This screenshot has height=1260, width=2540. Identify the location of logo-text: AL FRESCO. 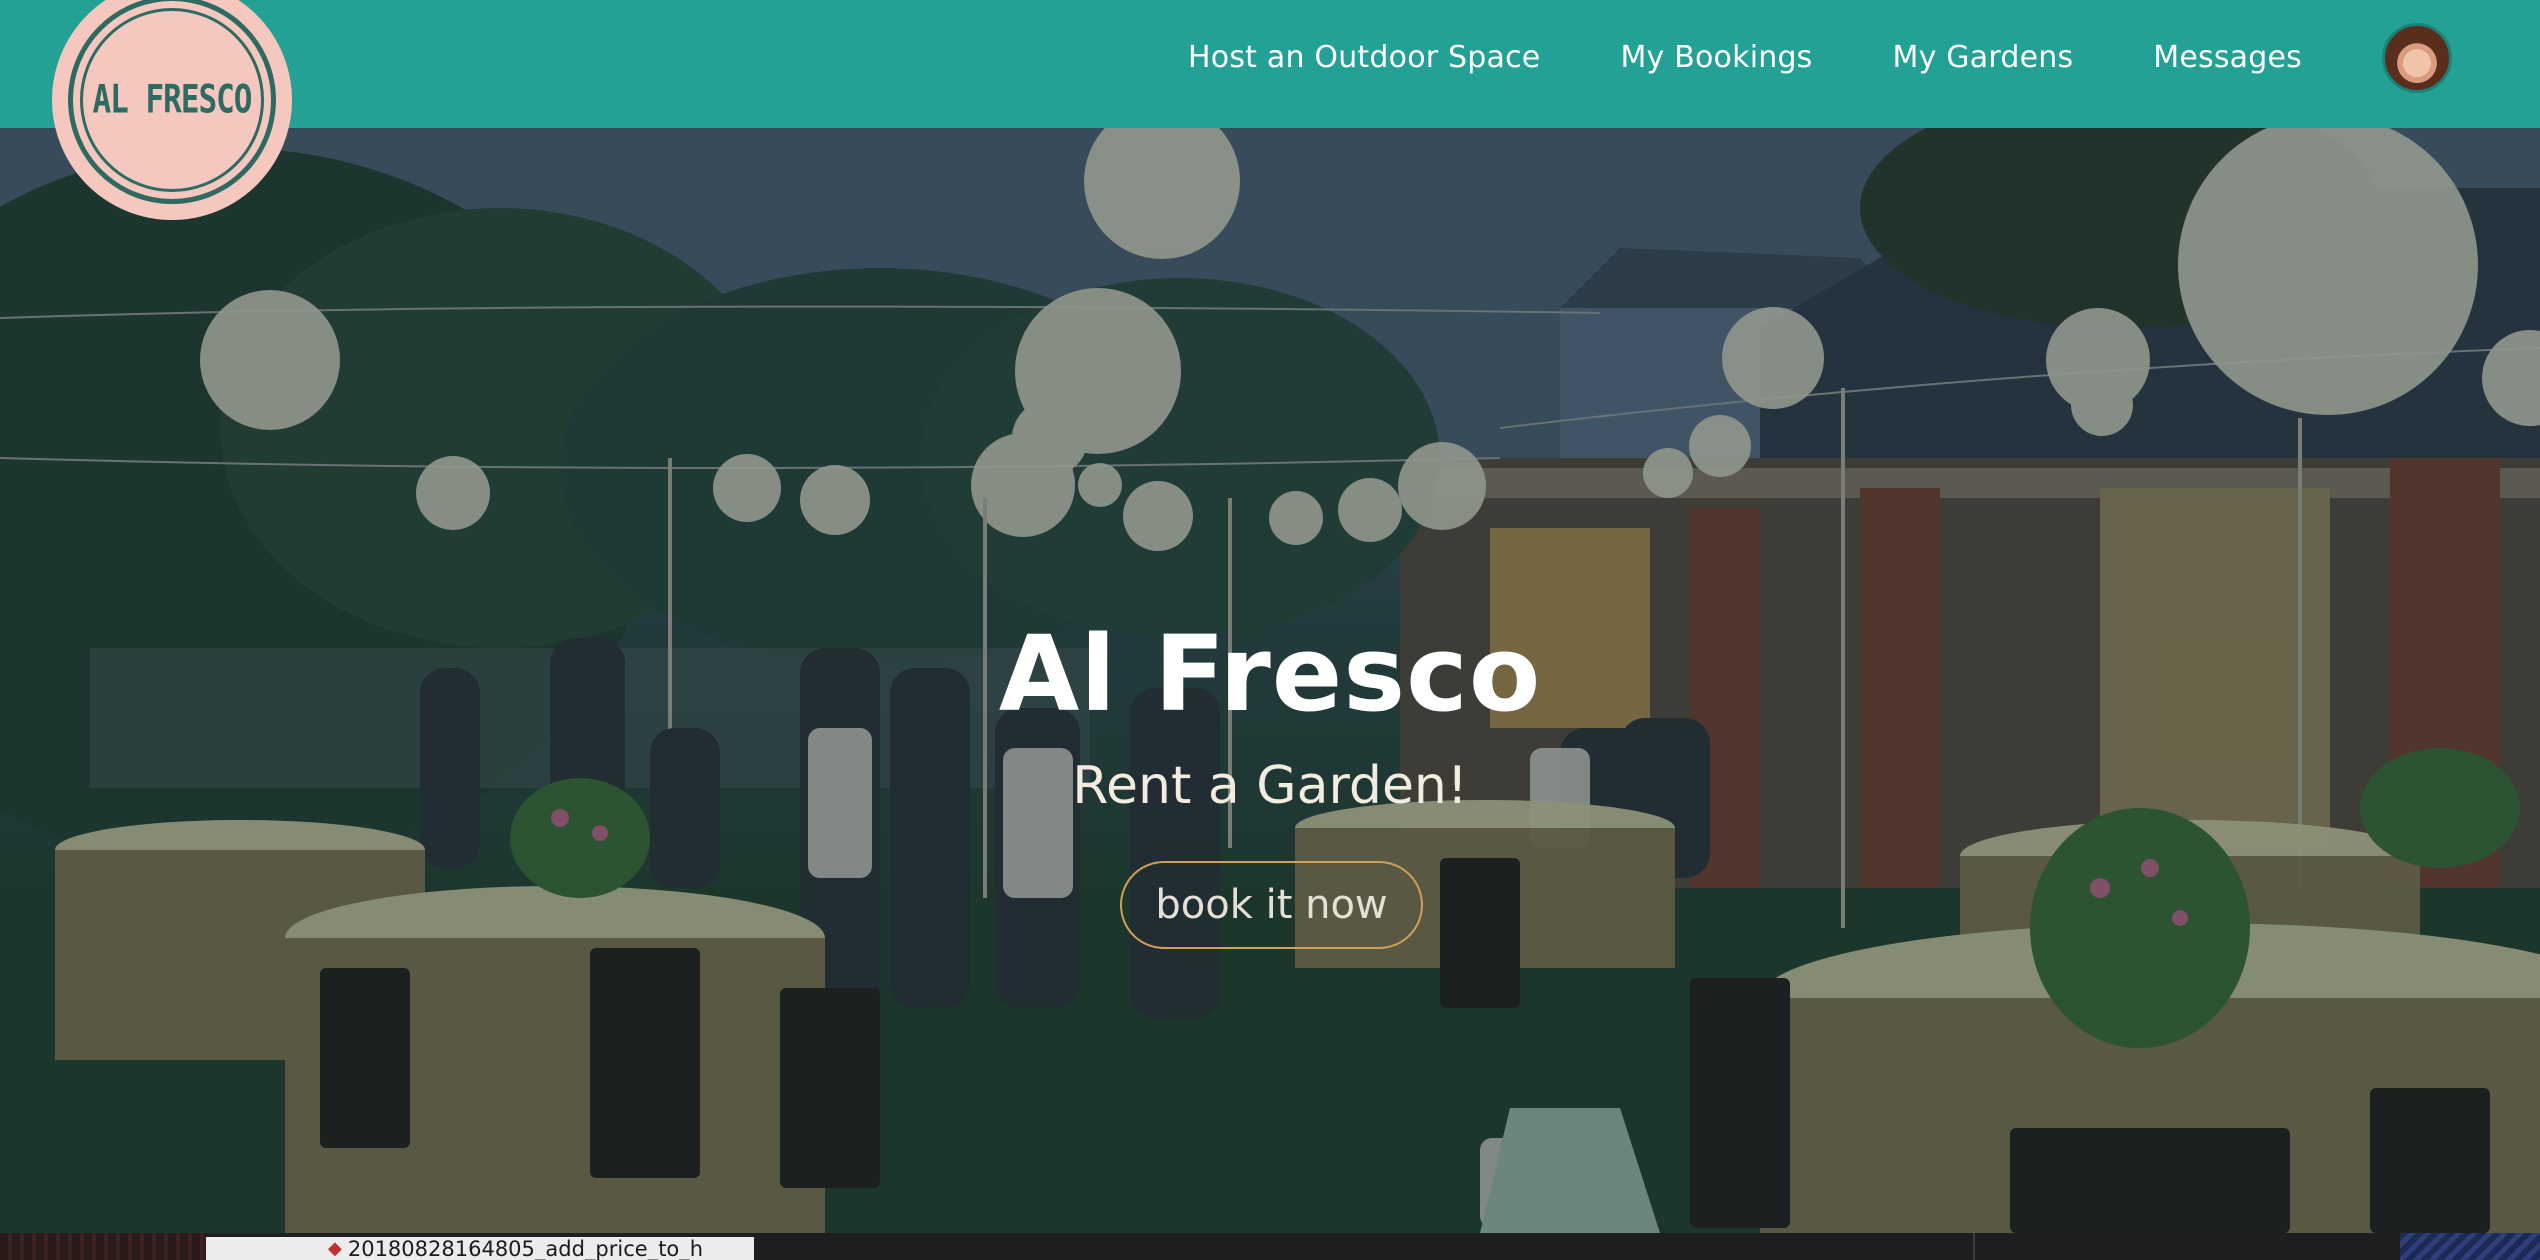
(172, 100).